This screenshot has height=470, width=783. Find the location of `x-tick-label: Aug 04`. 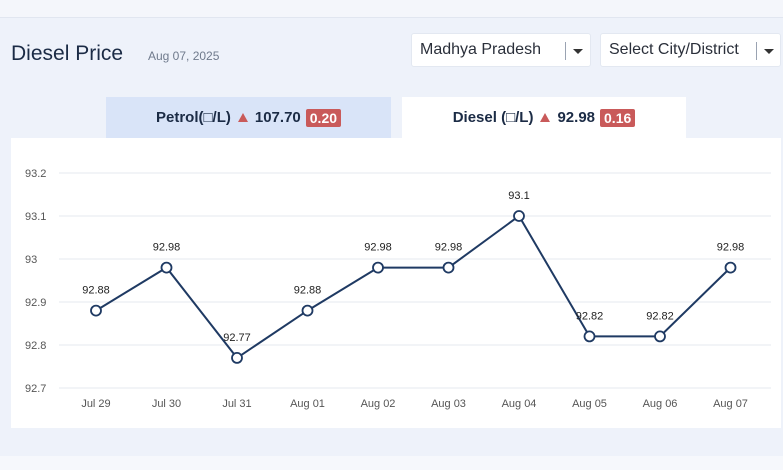

x-tick-label: Aug 04 is located at coordinates (519, 404).